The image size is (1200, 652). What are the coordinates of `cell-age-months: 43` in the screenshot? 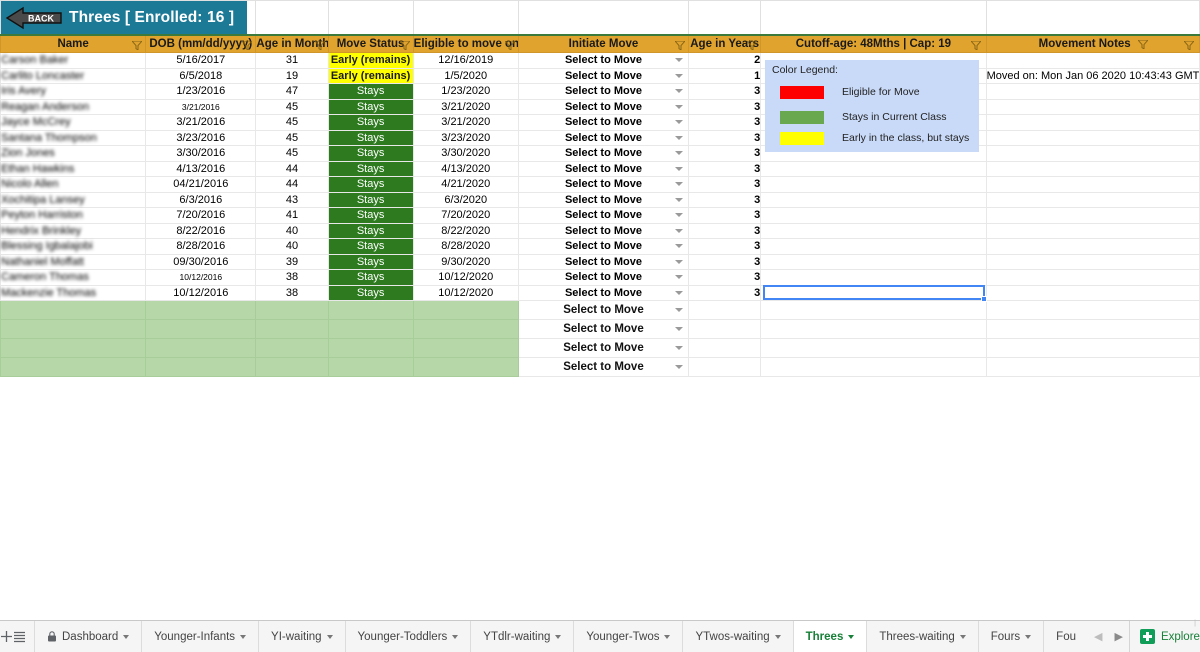 It's located at (292, 199).